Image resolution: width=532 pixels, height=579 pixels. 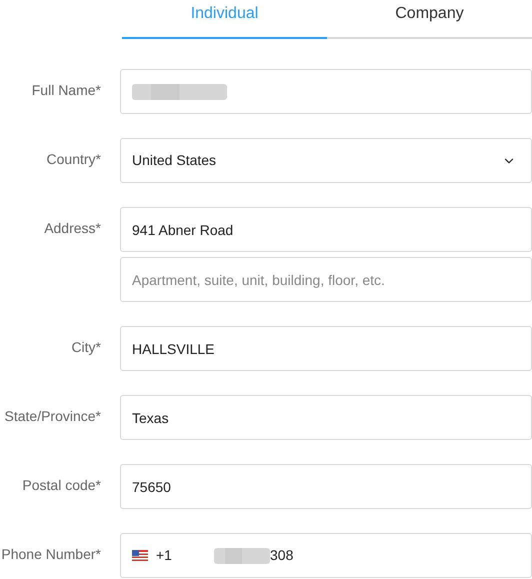 I want to click on country-select: United States, so click(x=326, y=160).